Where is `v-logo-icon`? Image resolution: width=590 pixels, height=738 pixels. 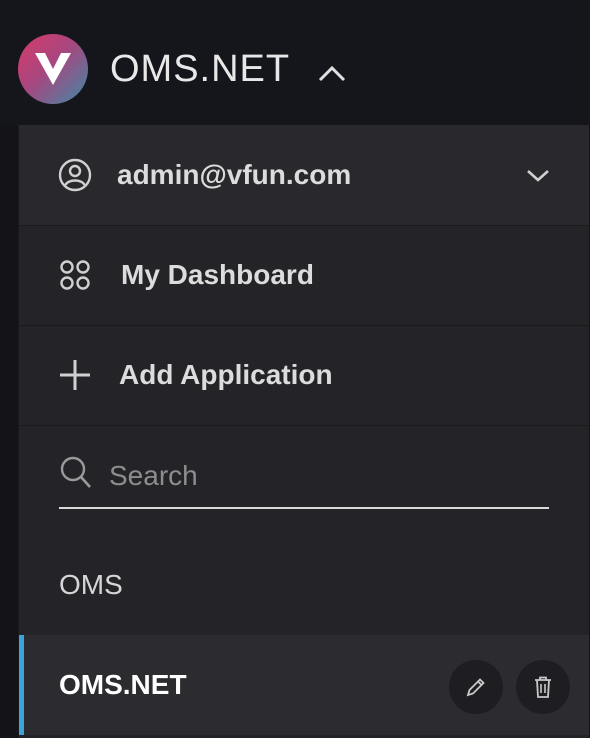
v-logo-icon is located at coordinates (53, 69).